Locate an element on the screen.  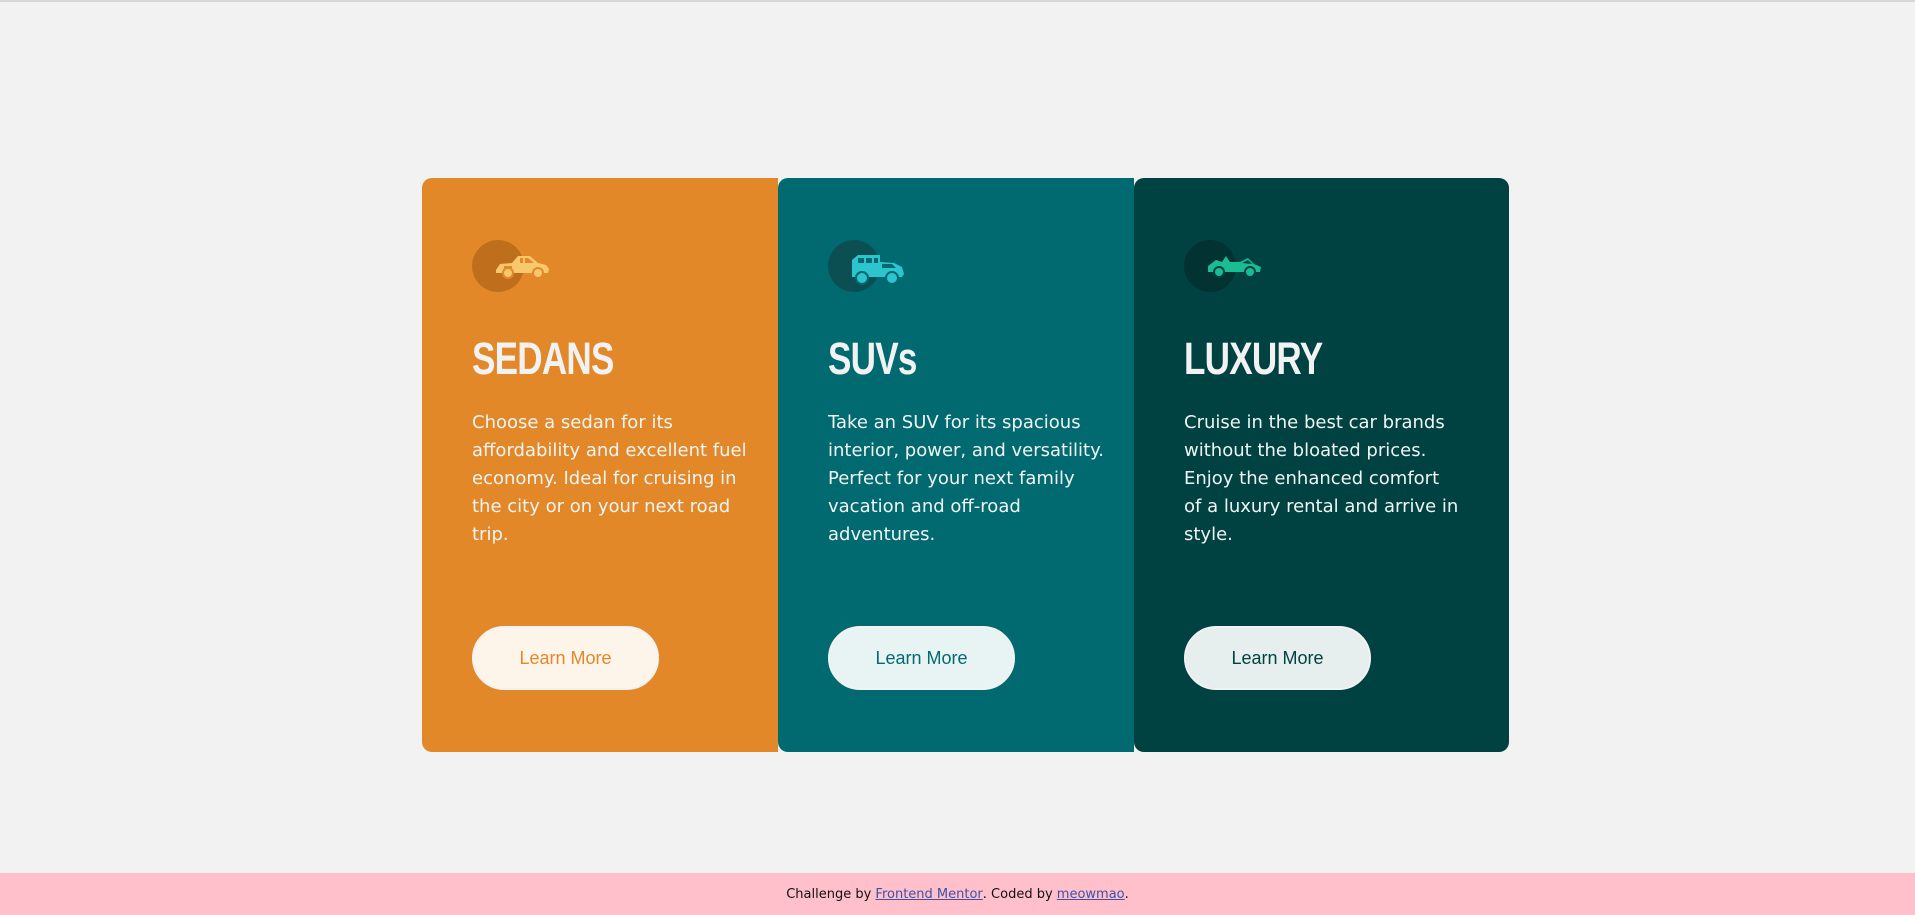
author-link: meowmao is located at coordinates (1091, 894).